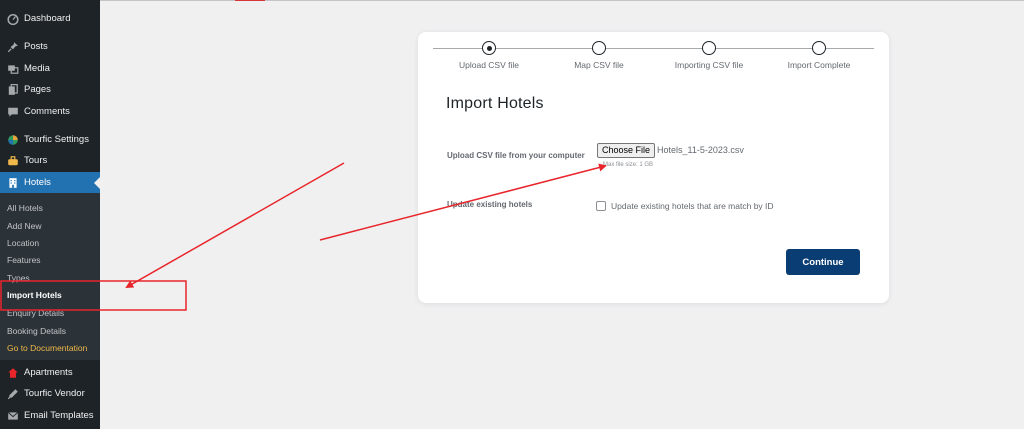  What do you see at coordinates (235, 225) in the screenshot?
I see `annotation-arrow-sidebar` at bounding box center [235, 225].